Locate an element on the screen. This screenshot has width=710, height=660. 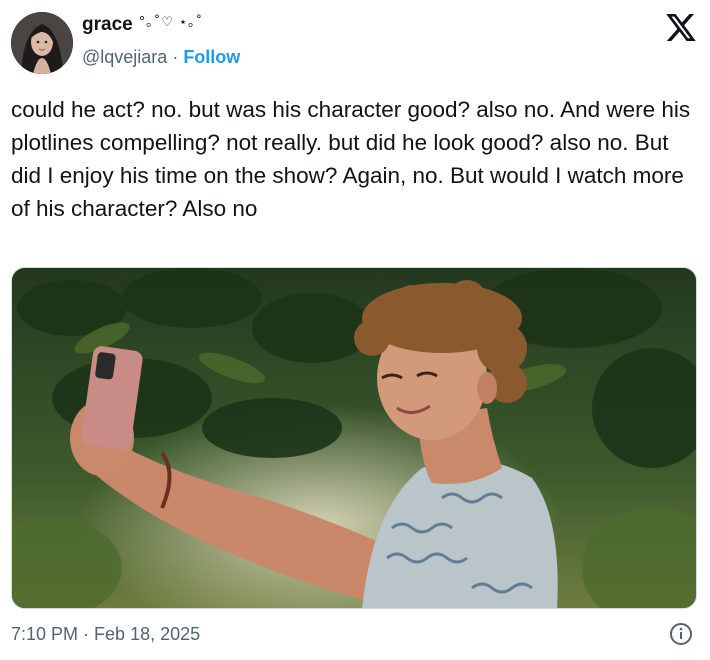
avatar is located at coordinates (42, 43).